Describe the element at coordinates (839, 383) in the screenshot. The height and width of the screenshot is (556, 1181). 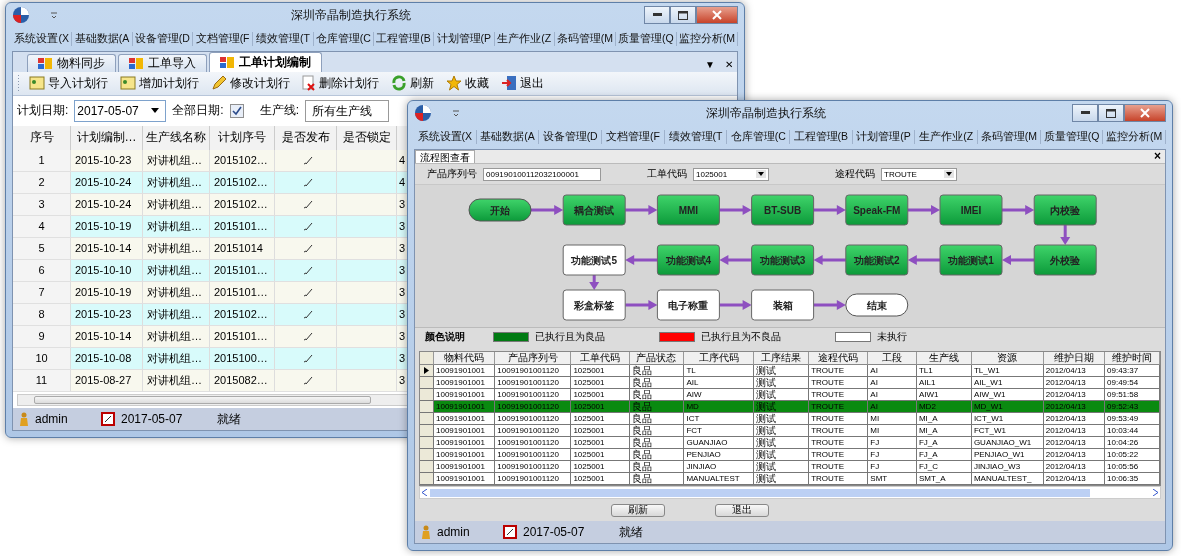
I see `table-cell: TROUTE` at that location.